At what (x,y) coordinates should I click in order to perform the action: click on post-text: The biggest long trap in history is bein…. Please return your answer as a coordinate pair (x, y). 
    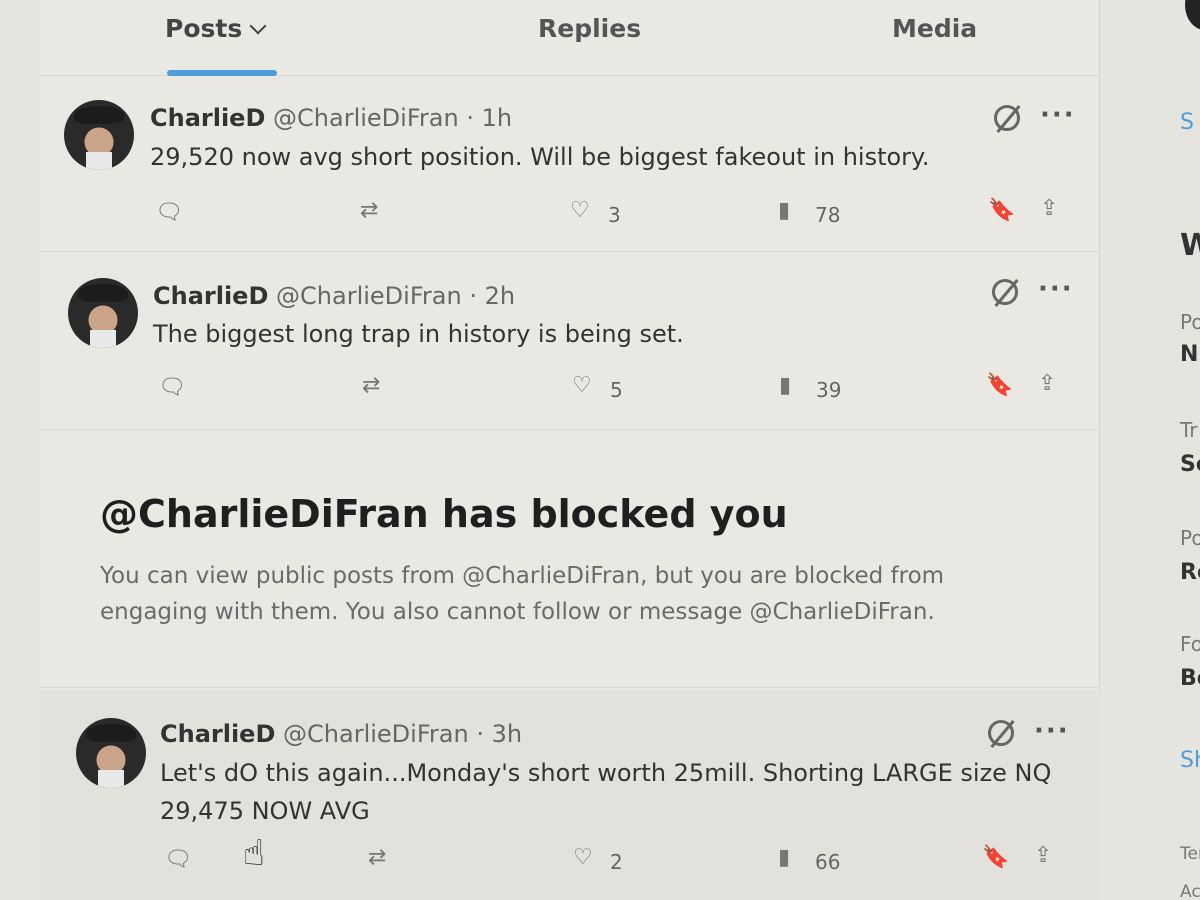
    Looking at the image, I should click on (418, 334).